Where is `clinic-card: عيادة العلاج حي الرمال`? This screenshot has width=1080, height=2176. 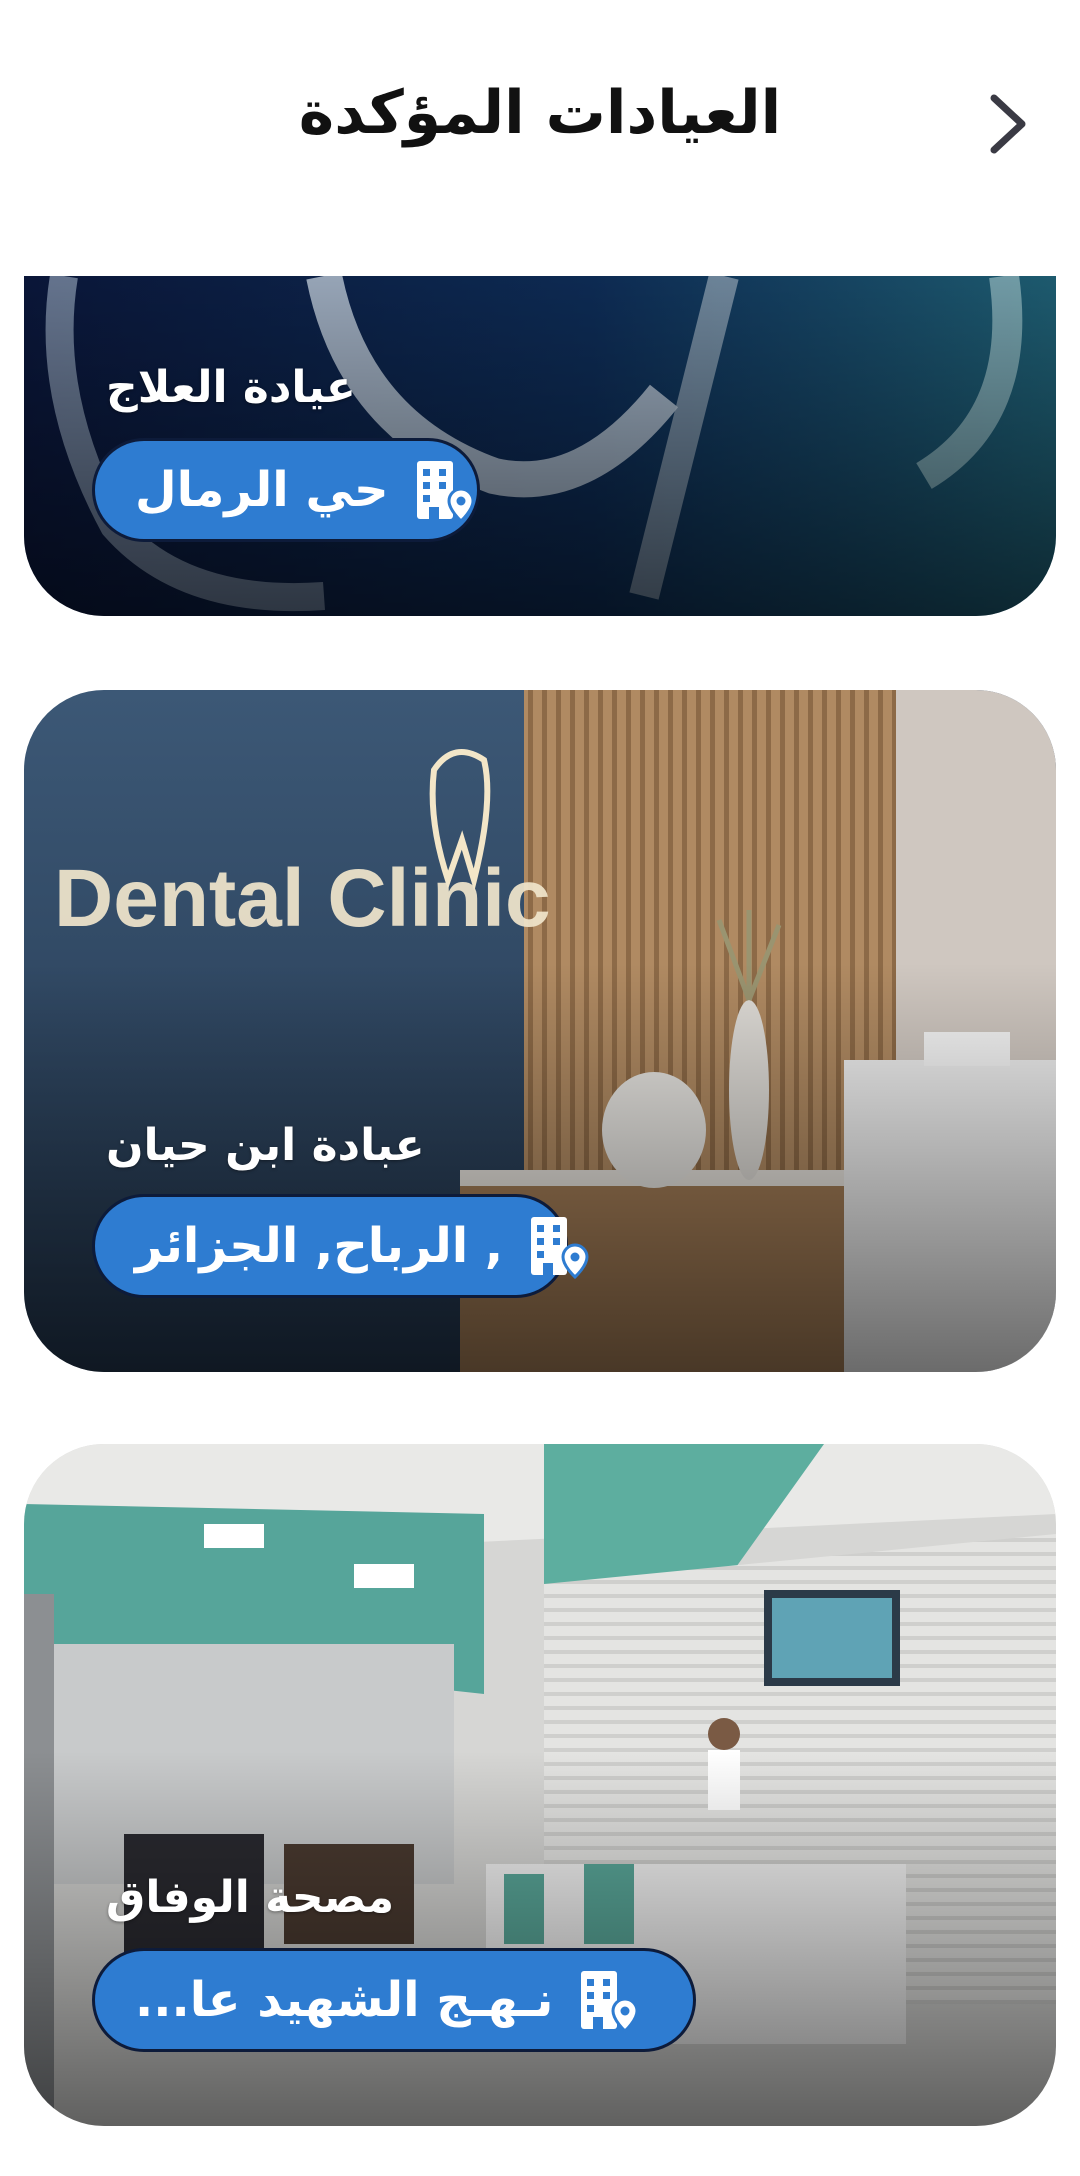
clinic-card: عيادة العلاج حي الرمال is located at coordinates (540, 446).